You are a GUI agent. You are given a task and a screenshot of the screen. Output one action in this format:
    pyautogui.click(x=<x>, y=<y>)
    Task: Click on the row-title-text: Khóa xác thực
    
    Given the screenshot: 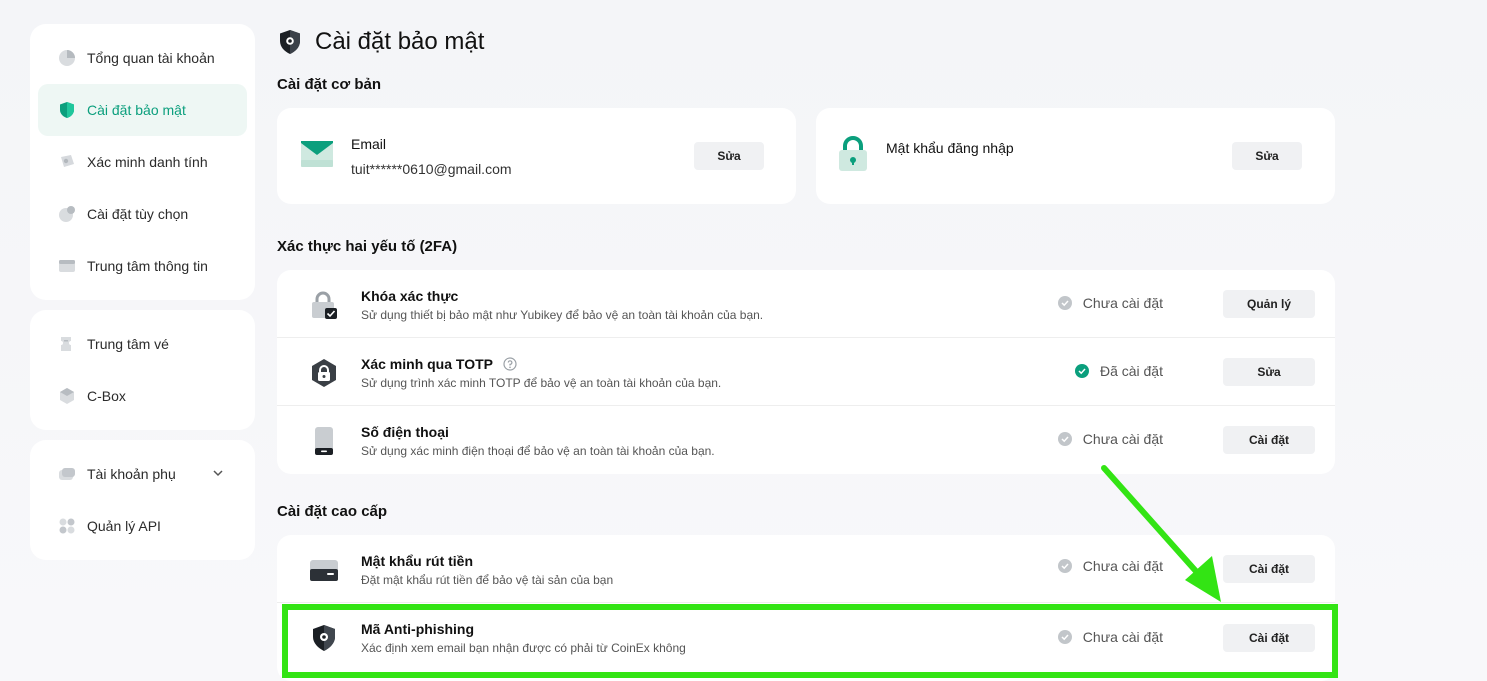 What is the action you would take?
    pyautogui.click(x=410, y=296)
    